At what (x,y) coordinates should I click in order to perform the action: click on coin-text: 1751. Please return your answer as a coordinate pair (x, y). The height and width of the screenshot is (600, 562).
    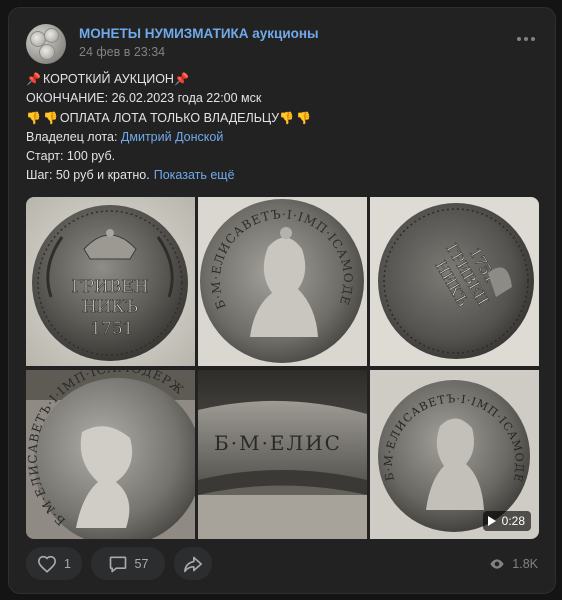
    Looking at the image, I should click on (111, 329).